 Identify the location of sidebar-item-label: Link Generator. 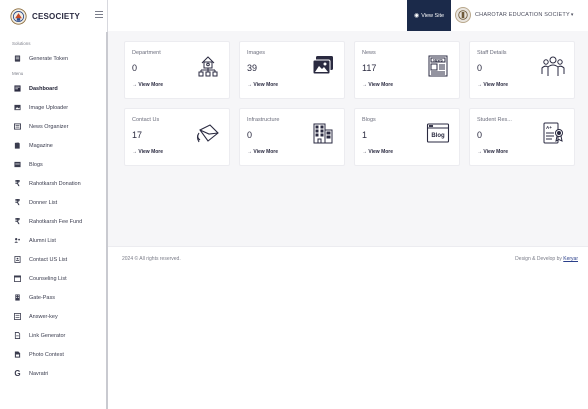
(47, 335).